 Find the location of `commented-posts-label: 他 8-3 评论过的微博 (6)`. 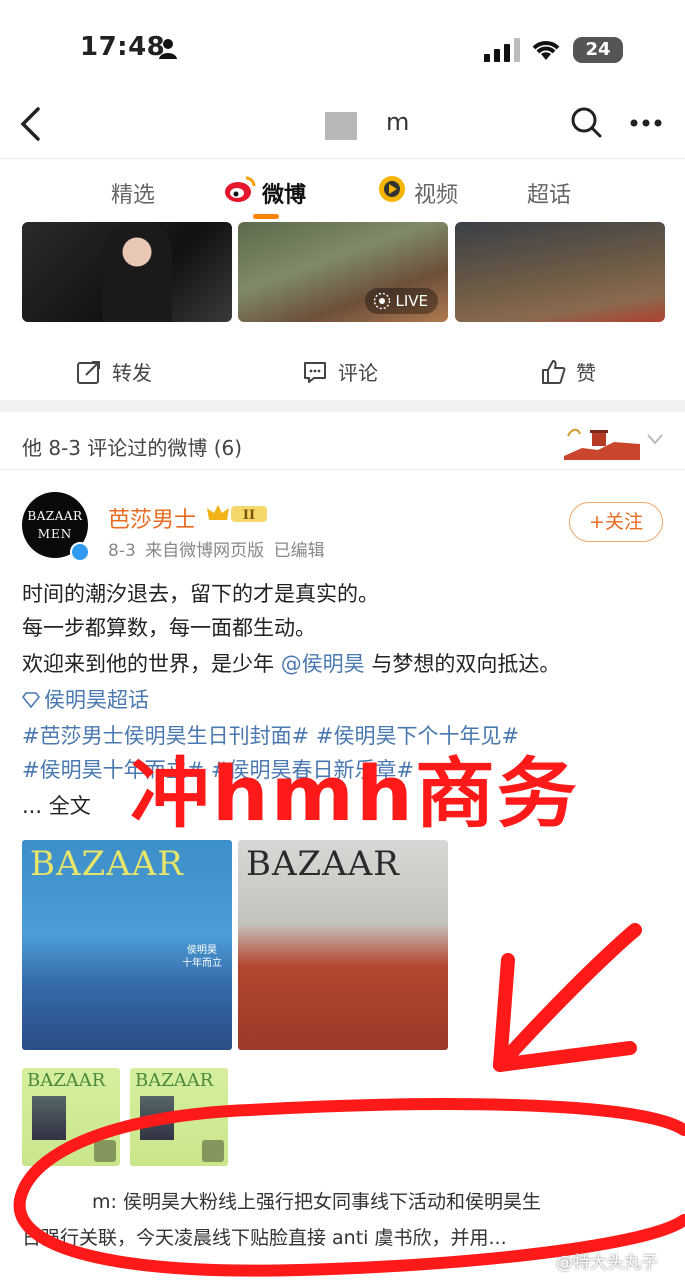

commented-posts-label: 他 8-3 评论过的微博 (6) is located at coordinates (132, 448).